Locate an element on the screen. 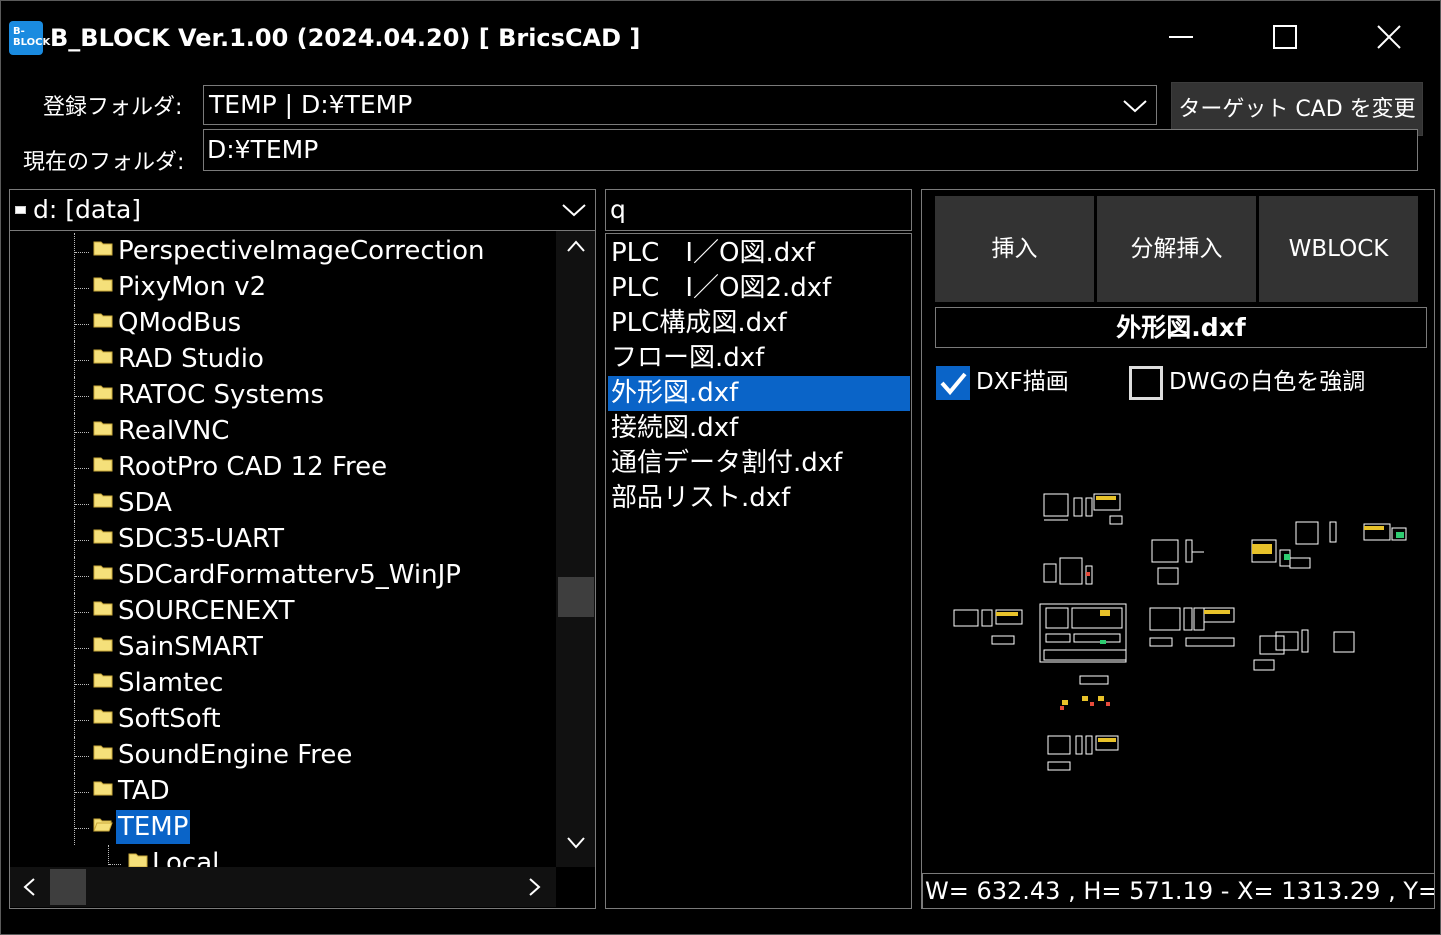 The image size is (1441, 935). wblock-button: WBLOCK is located at coordinates (1338, 249).